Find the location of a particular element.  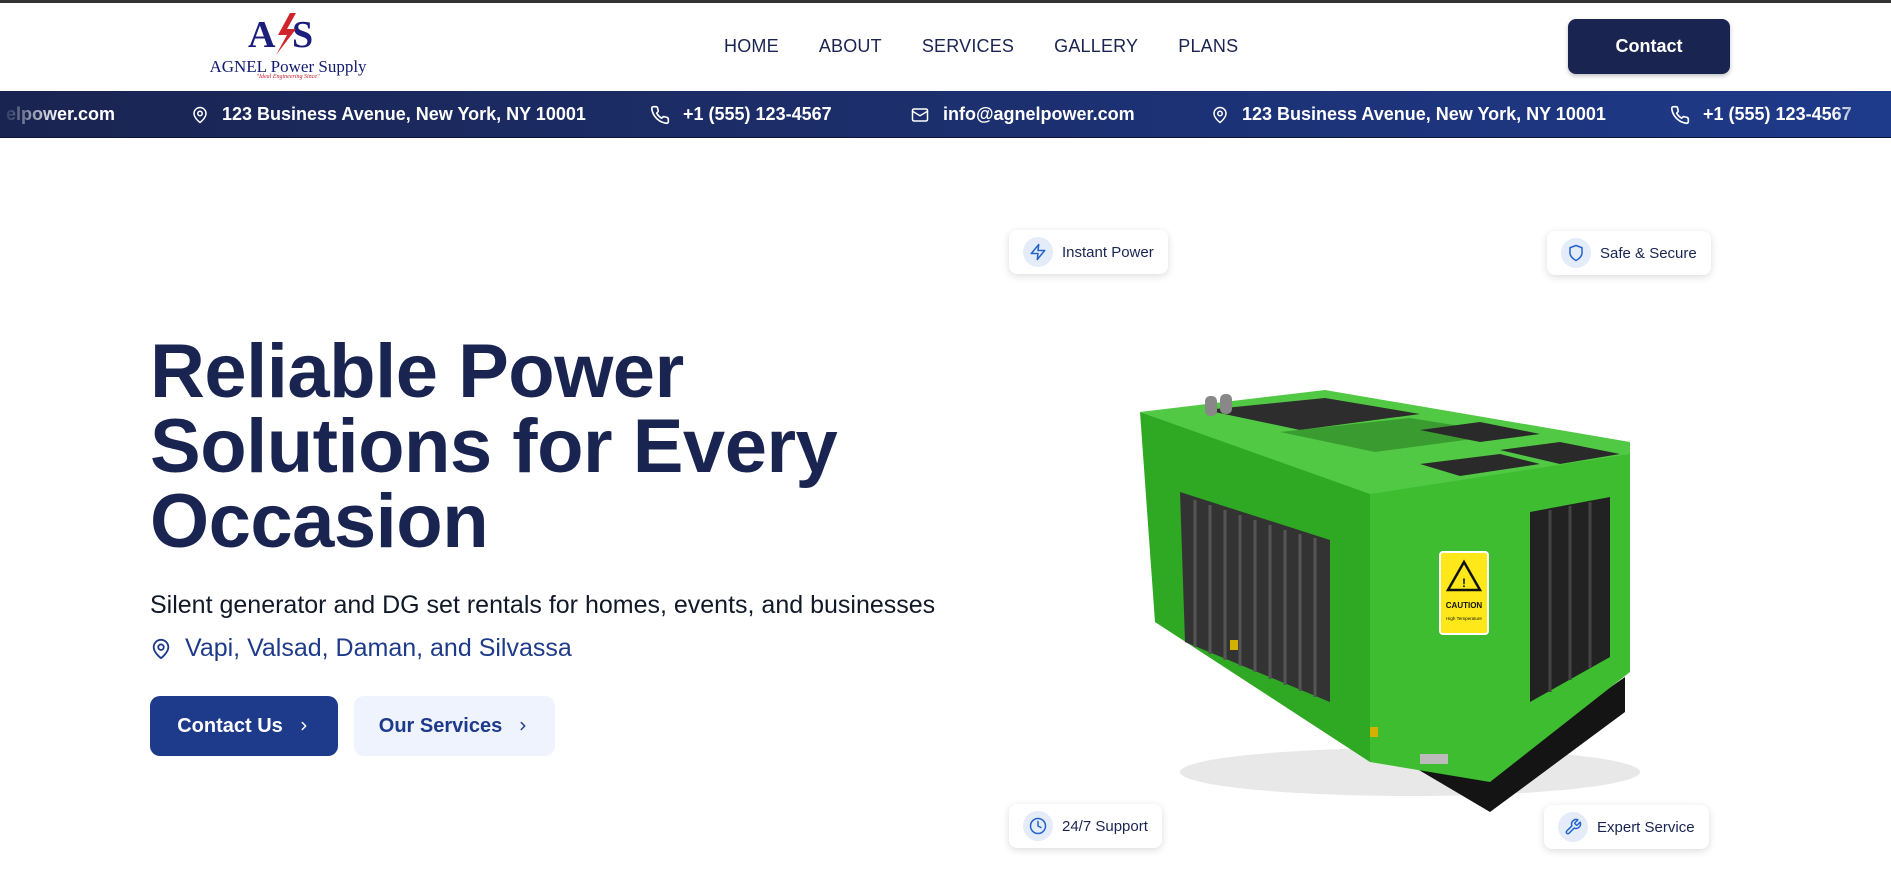

ticker-phone: +1 (555) 123-4567 is located at coordinates (741, 114).